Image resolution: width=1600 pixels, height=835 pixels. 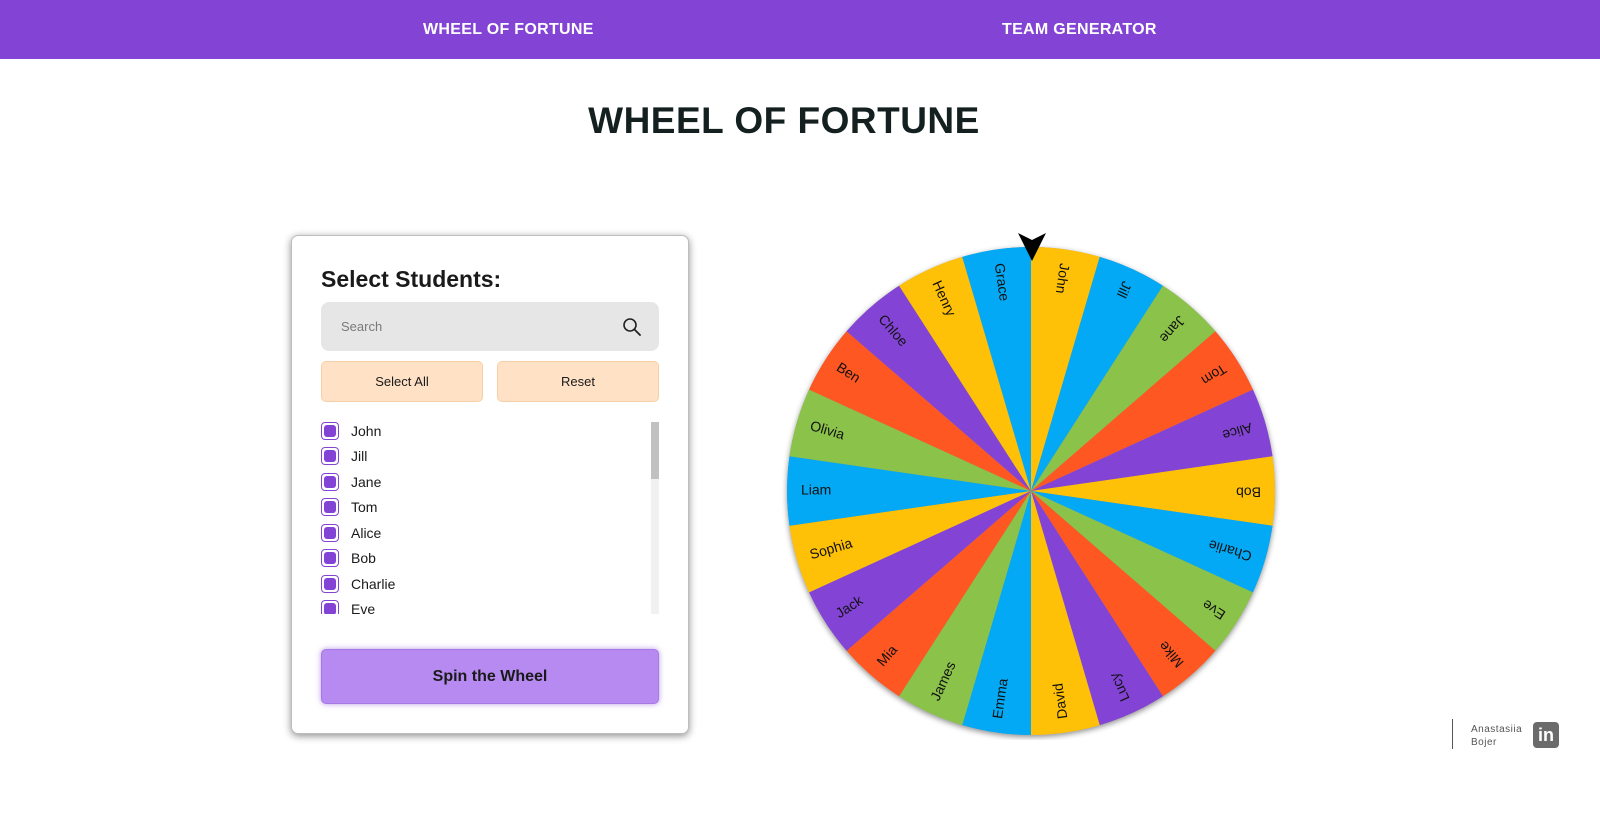 What do you see at coordinates (655, 450) in the screenshot?
I see `list-scrollbar-thumb` at bounding box center [655, 450].